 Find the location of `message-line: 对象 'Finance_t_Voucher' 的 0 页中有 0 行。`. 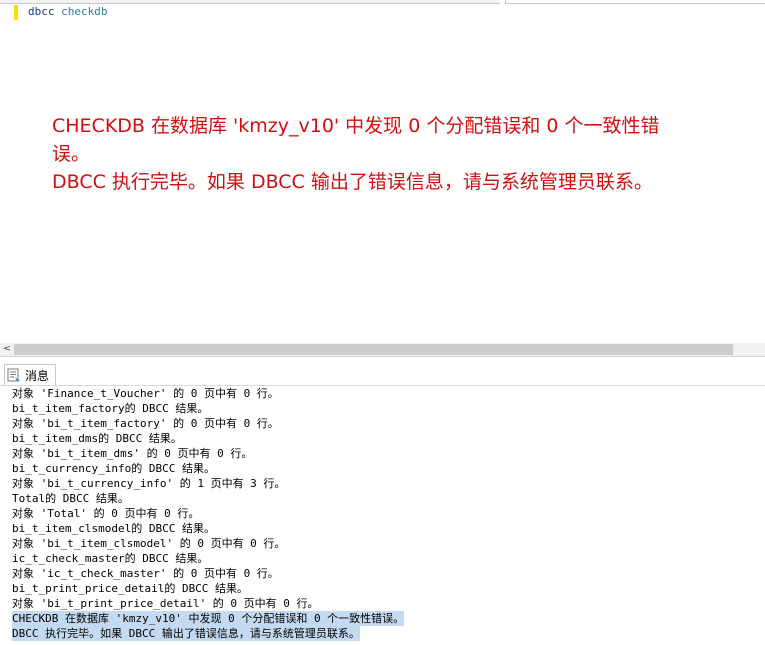

message-line: 对象 'Finance_t_Voucher' 的 0 页中有 0 行。 is located at coordinates (145, 393).